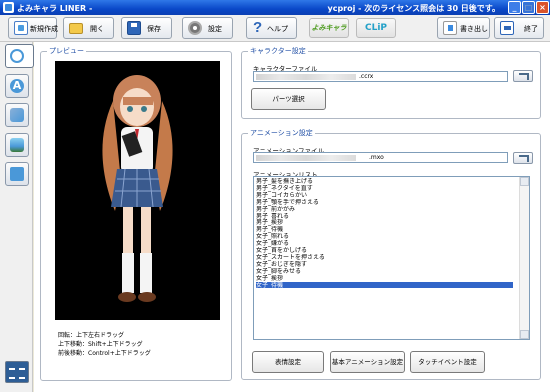  I want to click on expression-settings-button: 表情設定, so click(288, 362).